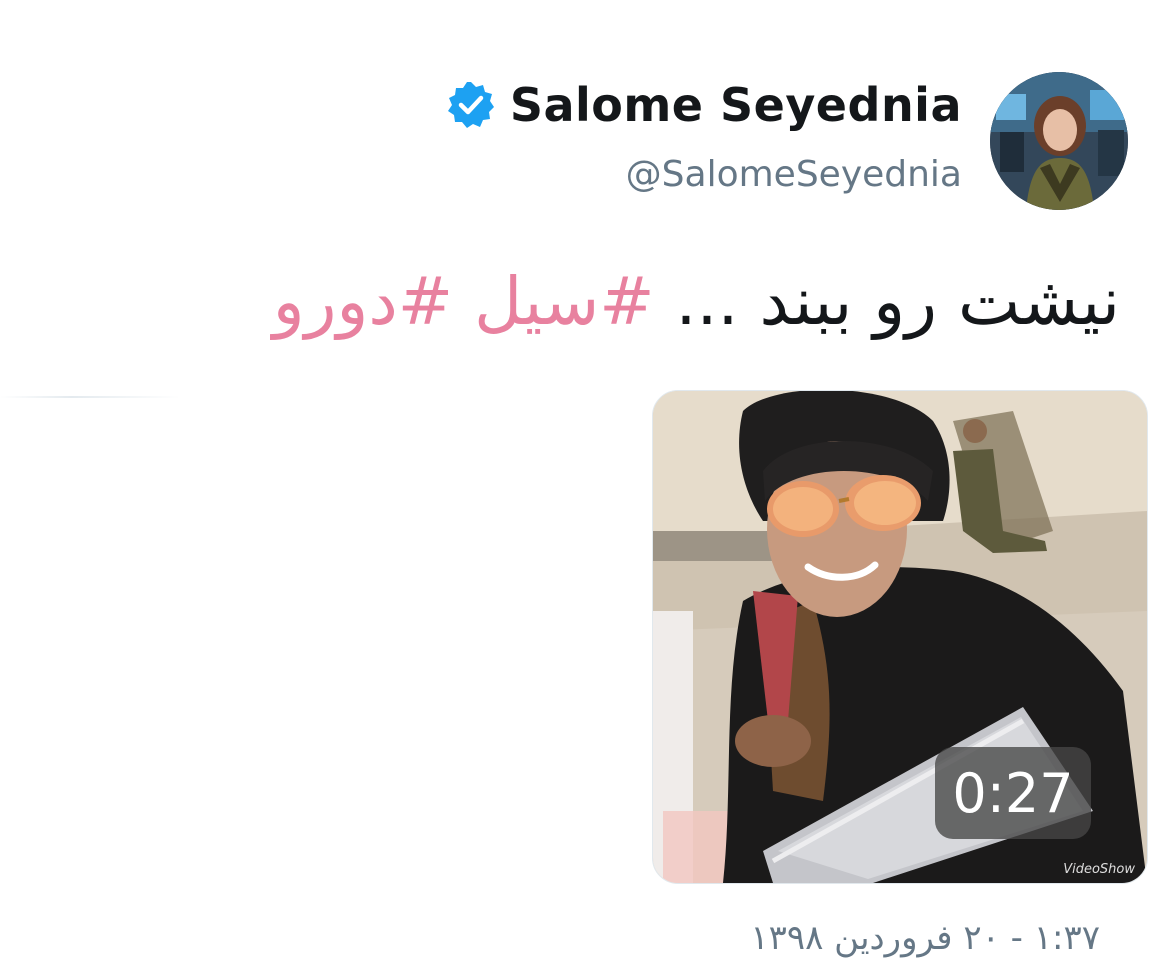 The width and height of the screenshot is (1162, 962). I want to click on verified-badge-icon, so click(471, 105).